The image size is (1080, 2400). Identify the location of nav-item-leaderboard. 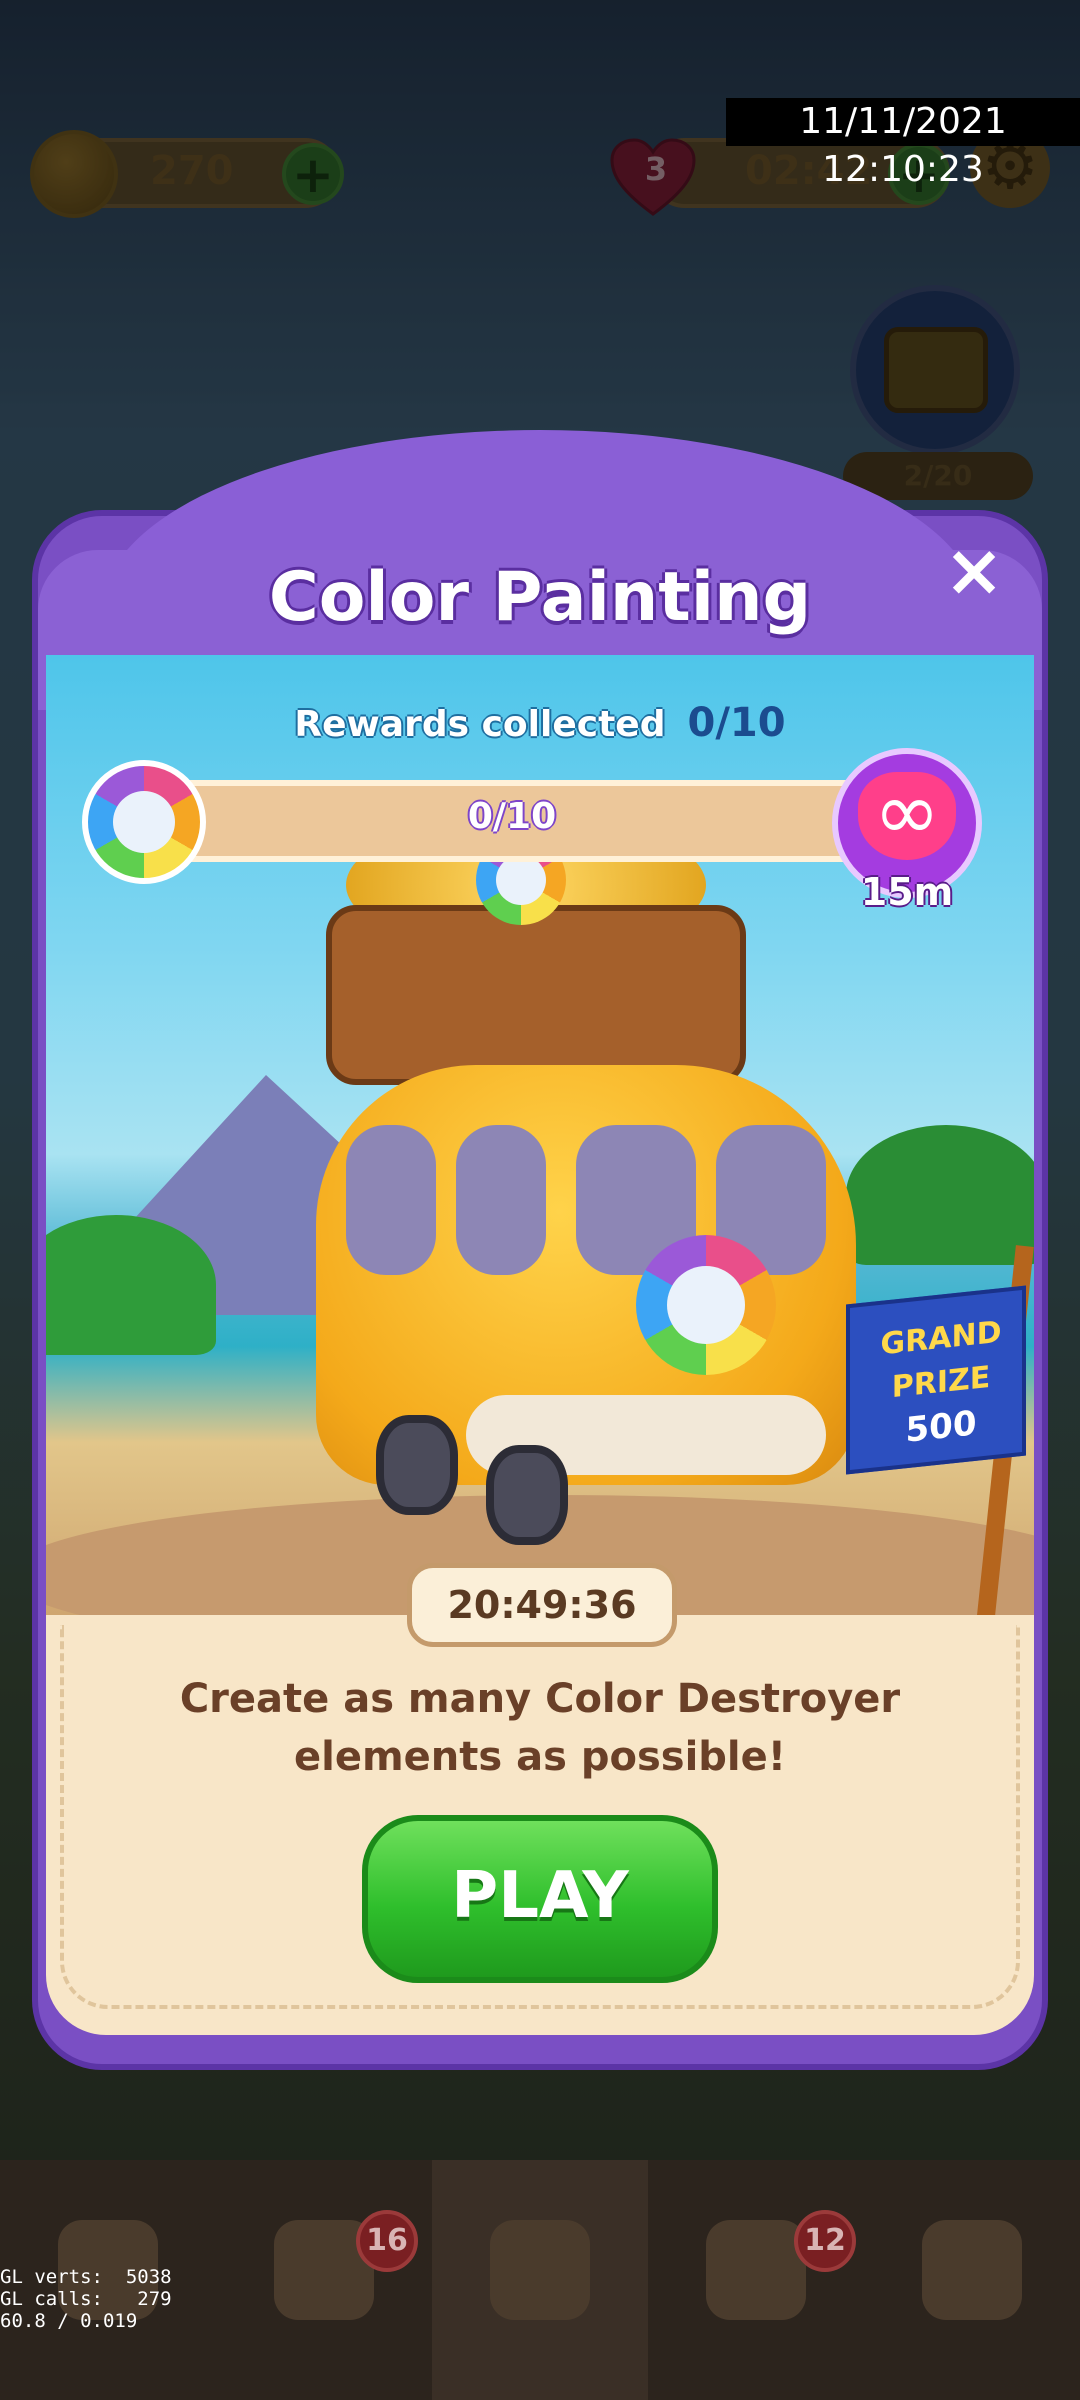
(972, 2280).